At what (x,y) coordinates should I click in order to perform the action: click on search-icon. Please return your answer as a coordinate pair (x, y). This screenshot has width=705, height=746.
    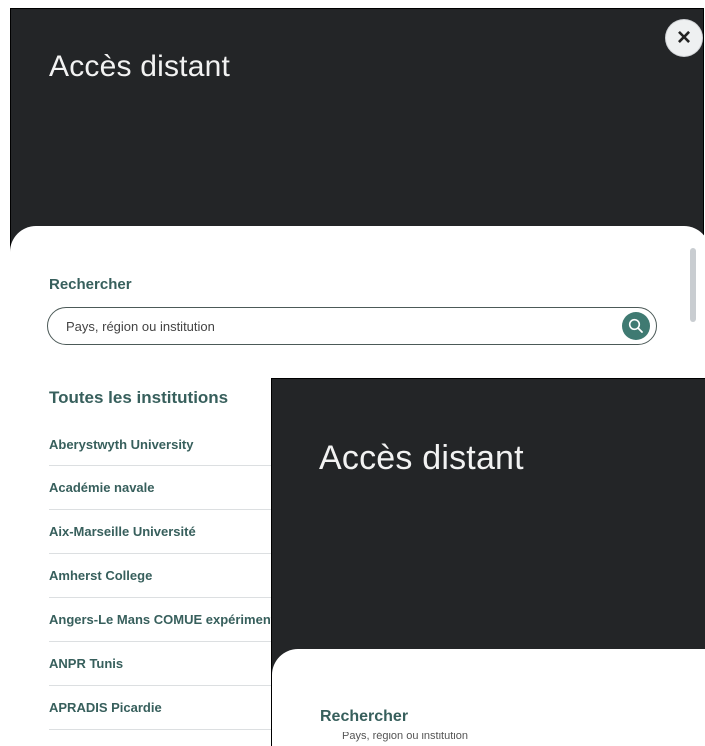
    Looking at the image, I should click on (635, 325).